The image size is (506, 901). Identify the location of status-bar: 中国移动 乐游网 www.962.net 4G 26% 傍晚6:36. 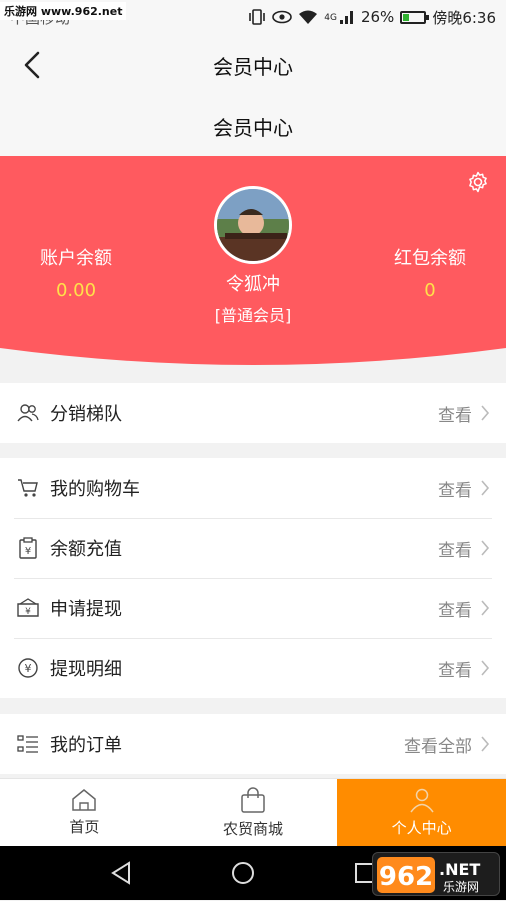
(253, 17).